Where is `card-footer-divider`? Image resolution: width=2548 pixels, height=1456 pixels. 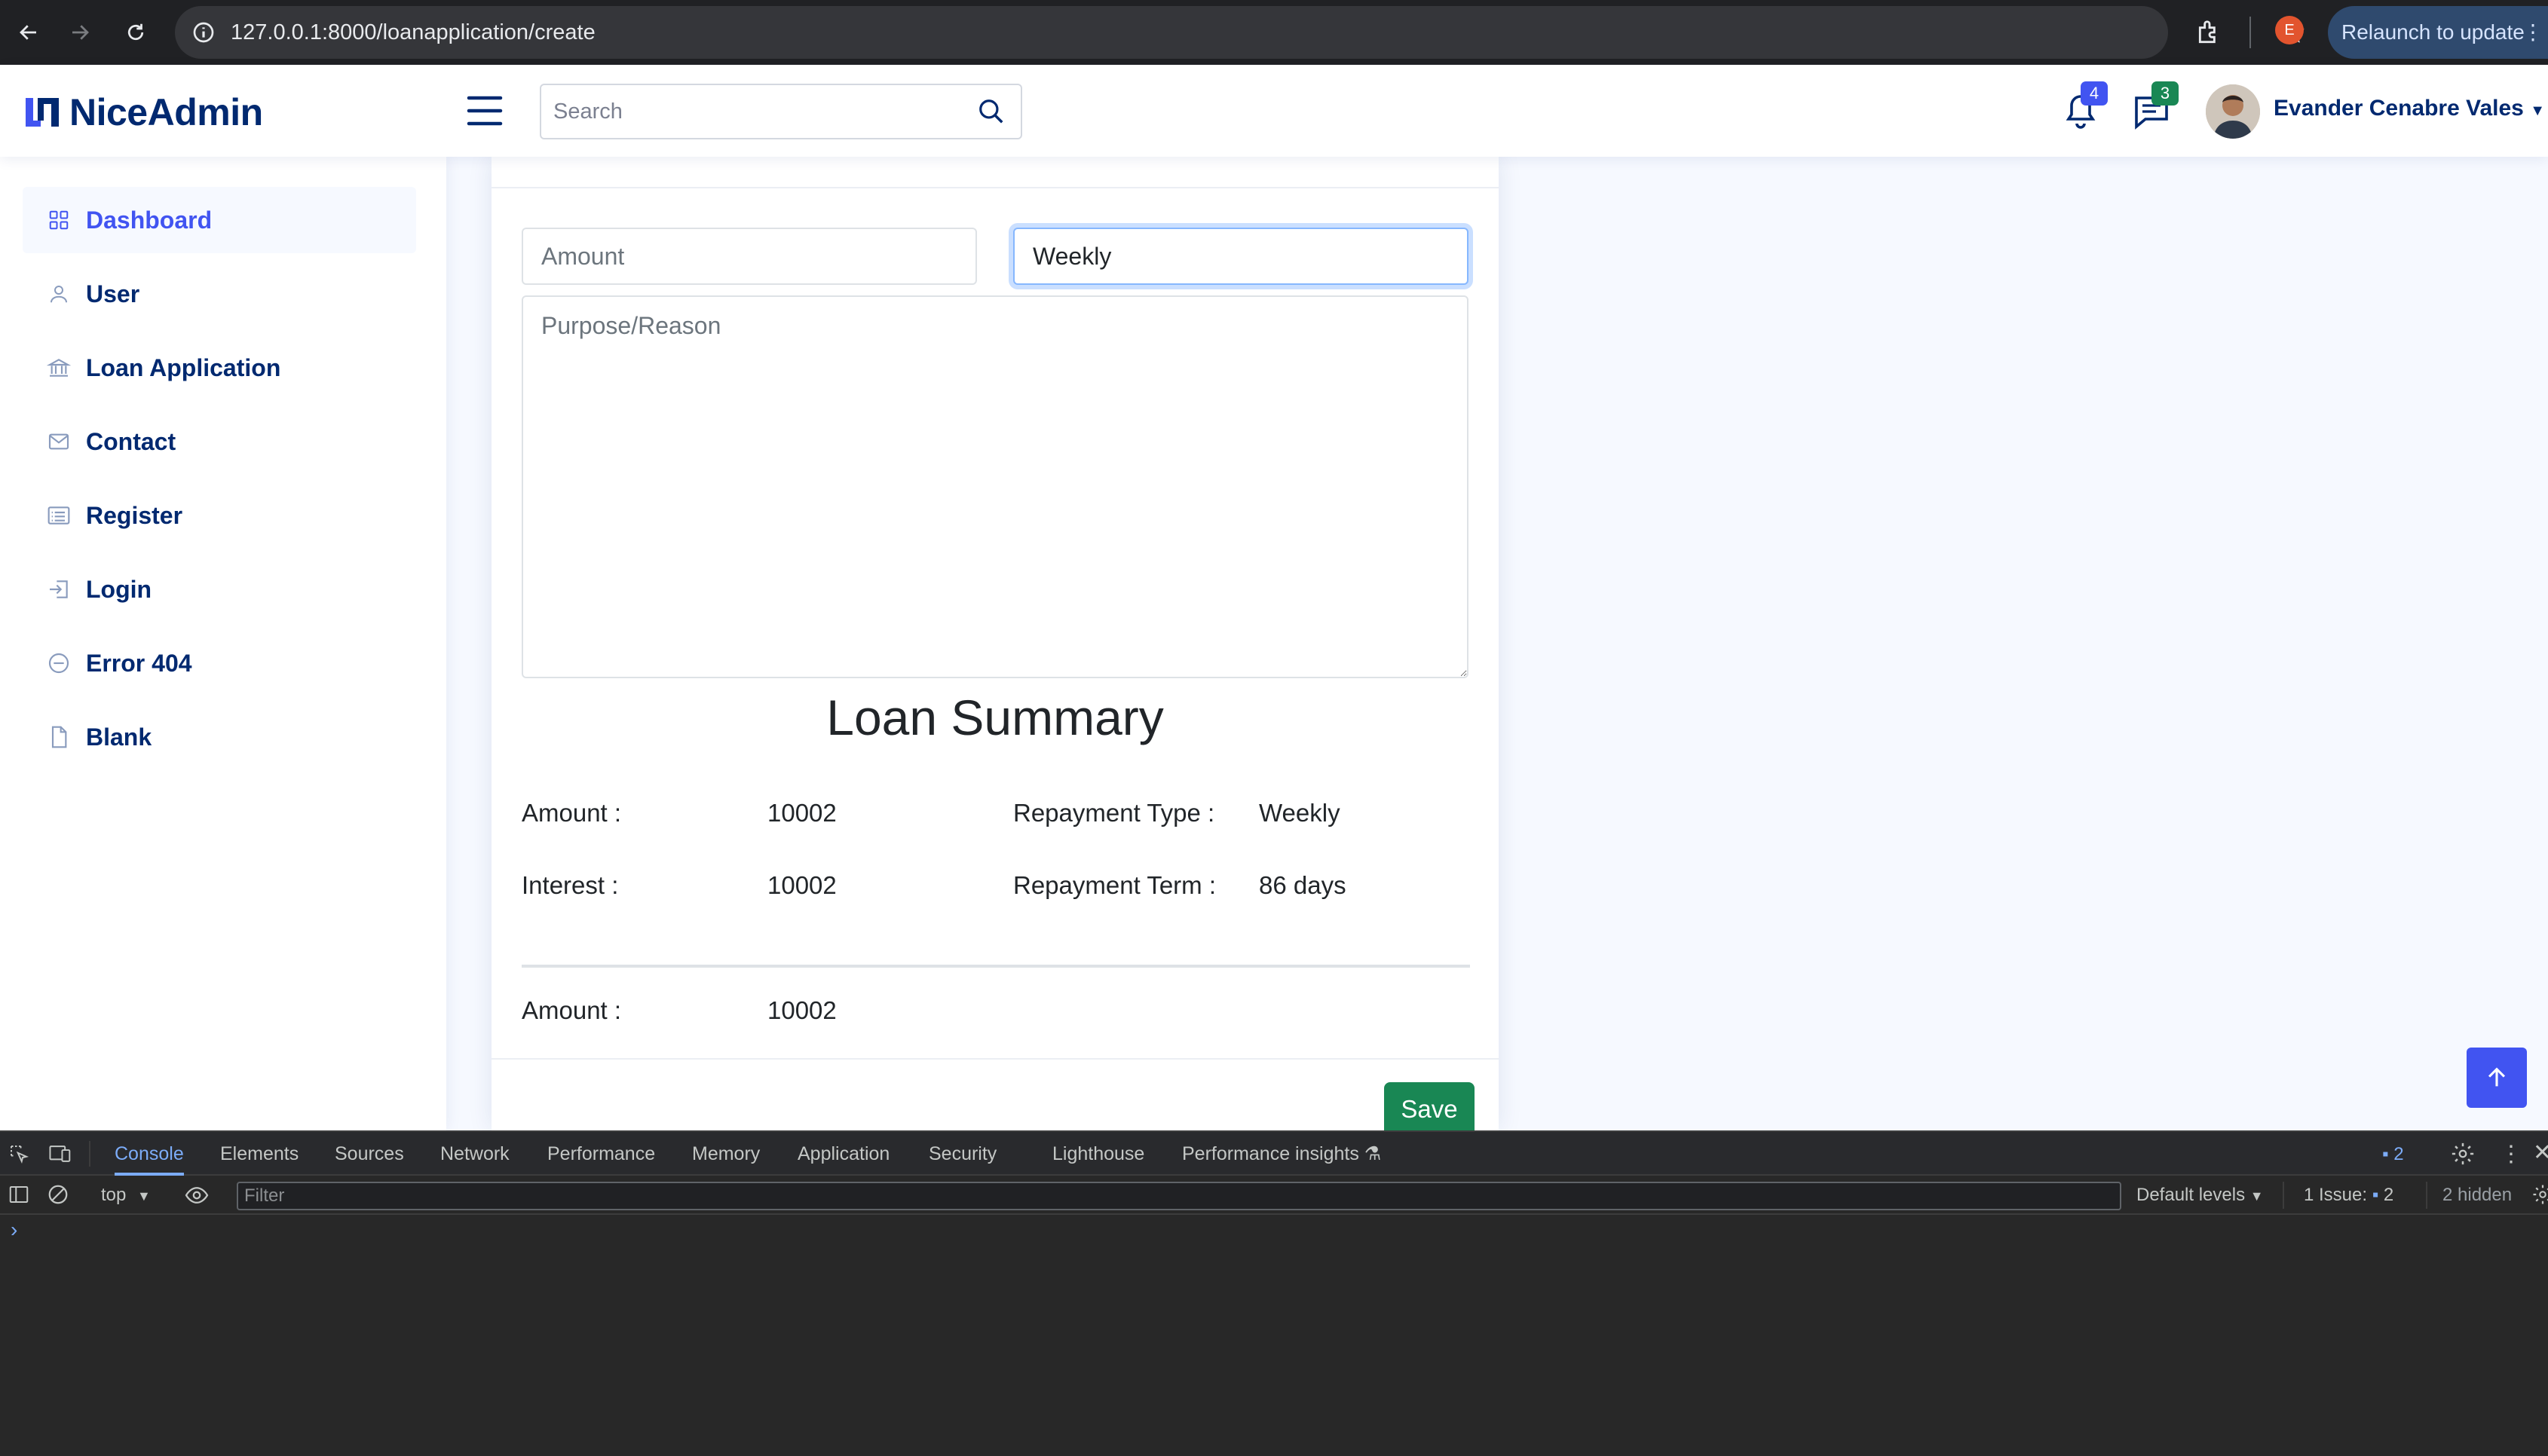
card-footer-divider is located at coordinates (995, 1059).